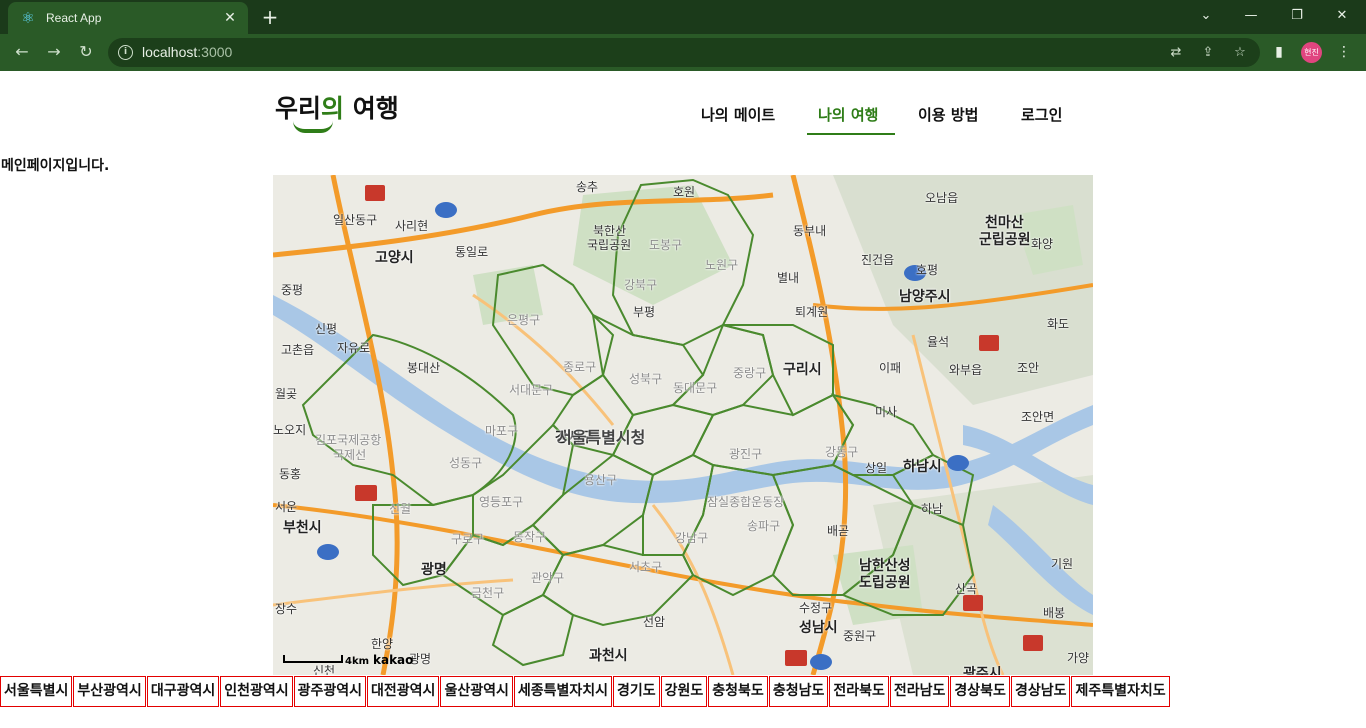 This screenshot has height=728, width=1366. What do you see at coordinates (466, 463) in the screenshot?
I see `map-label: 성동구` at bounding box center [466, 463].